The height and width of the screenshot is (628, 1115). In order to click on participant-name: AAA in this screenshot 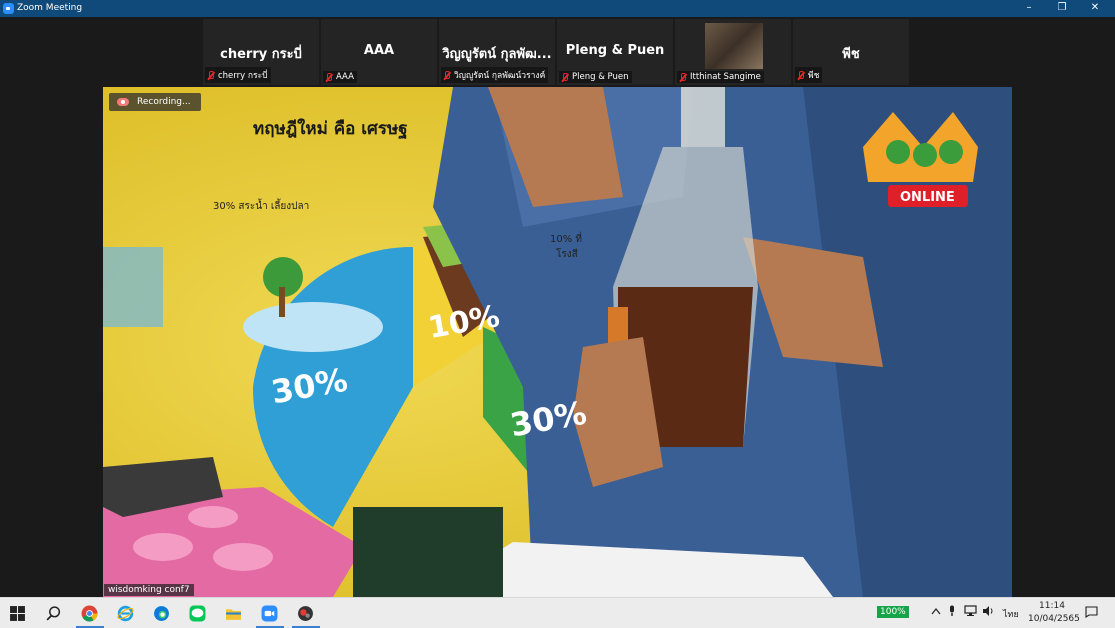, I will do `click(345, 77)`.